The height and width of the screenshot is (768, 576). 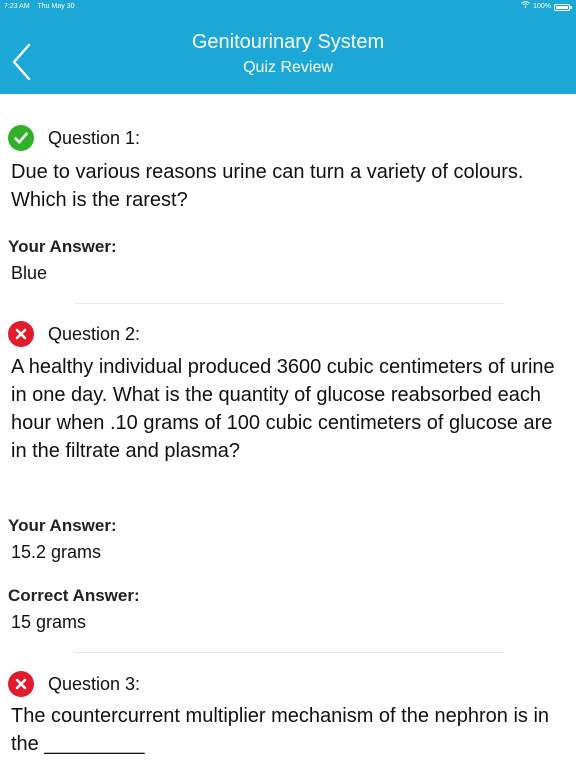 I want to click on battery-percentage: 100%, so click(x=542, y=6).